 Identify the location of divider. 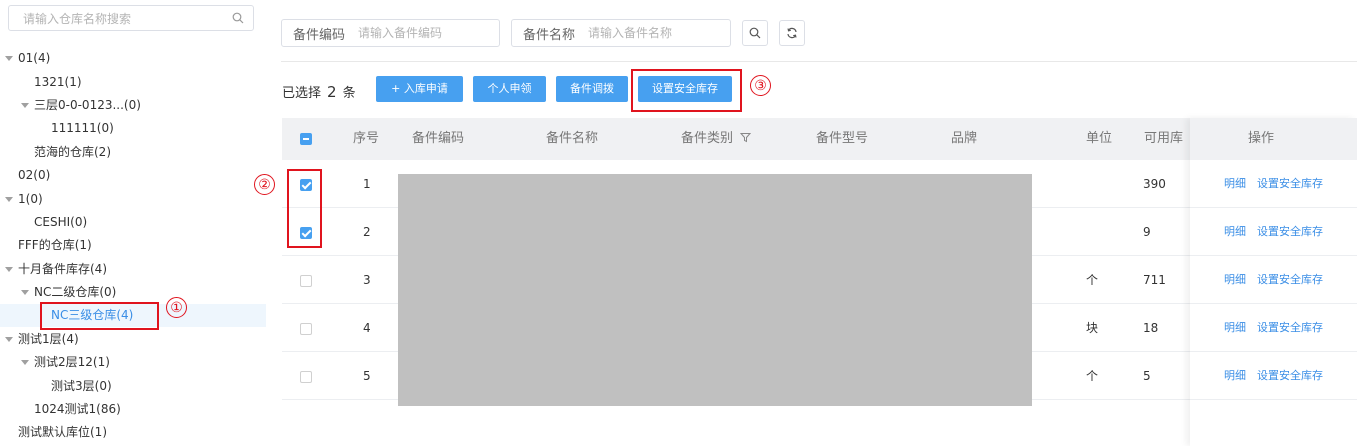
(819, 61).